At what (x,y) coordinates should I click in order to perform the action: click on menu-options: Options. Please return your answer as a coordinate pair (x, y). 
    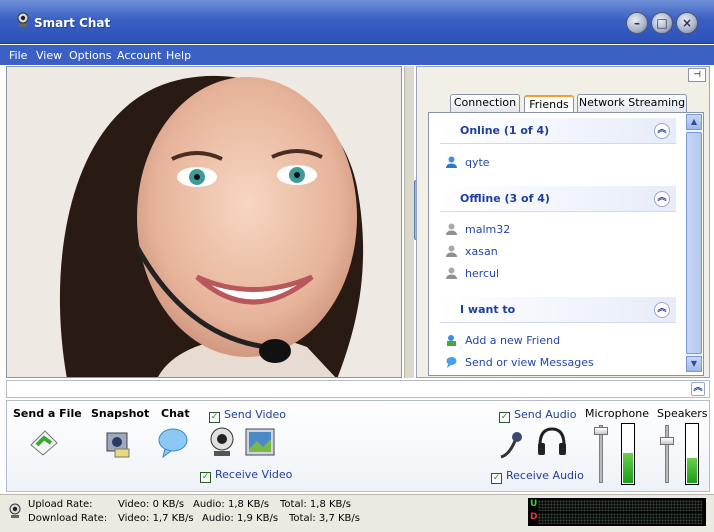
    Looking at the image, I should click on (90, 55).